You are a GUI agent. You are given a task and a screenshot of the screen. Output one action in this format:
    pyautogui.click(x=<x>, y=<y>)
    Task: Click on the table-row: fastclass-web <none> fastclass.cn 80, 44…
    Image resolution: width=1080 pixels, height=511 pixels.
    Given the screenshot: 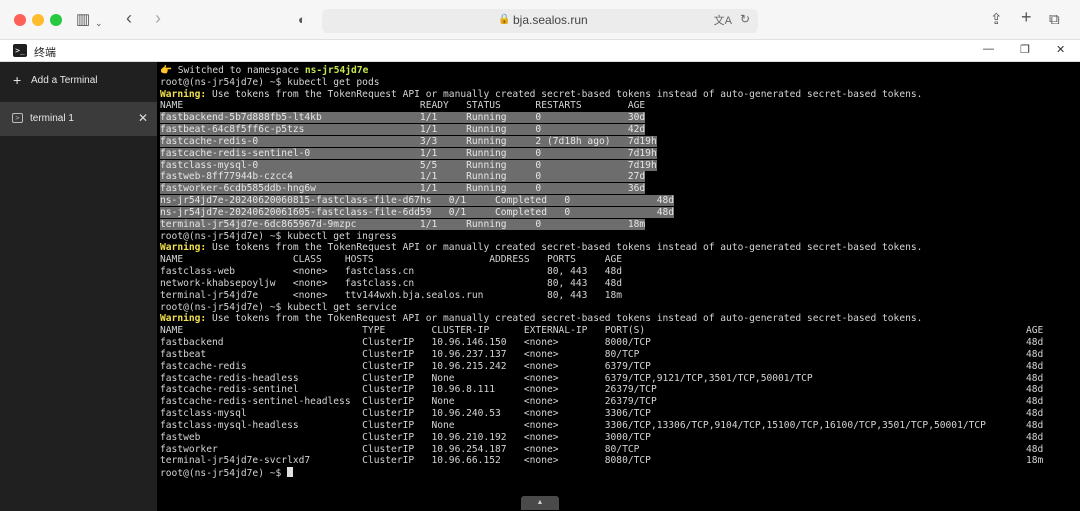 What is the action you would take?
    pyautogui.click(x=391, y=272)
    